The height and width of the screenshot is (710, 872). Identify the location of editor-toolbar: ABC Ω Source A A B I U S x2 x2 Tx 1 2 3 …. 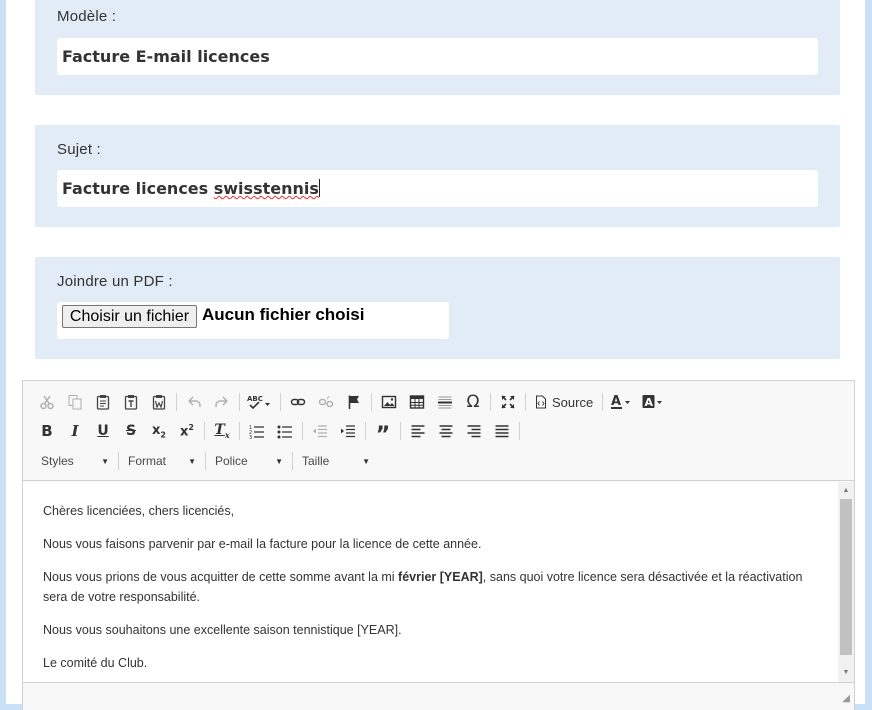
(438, 431).